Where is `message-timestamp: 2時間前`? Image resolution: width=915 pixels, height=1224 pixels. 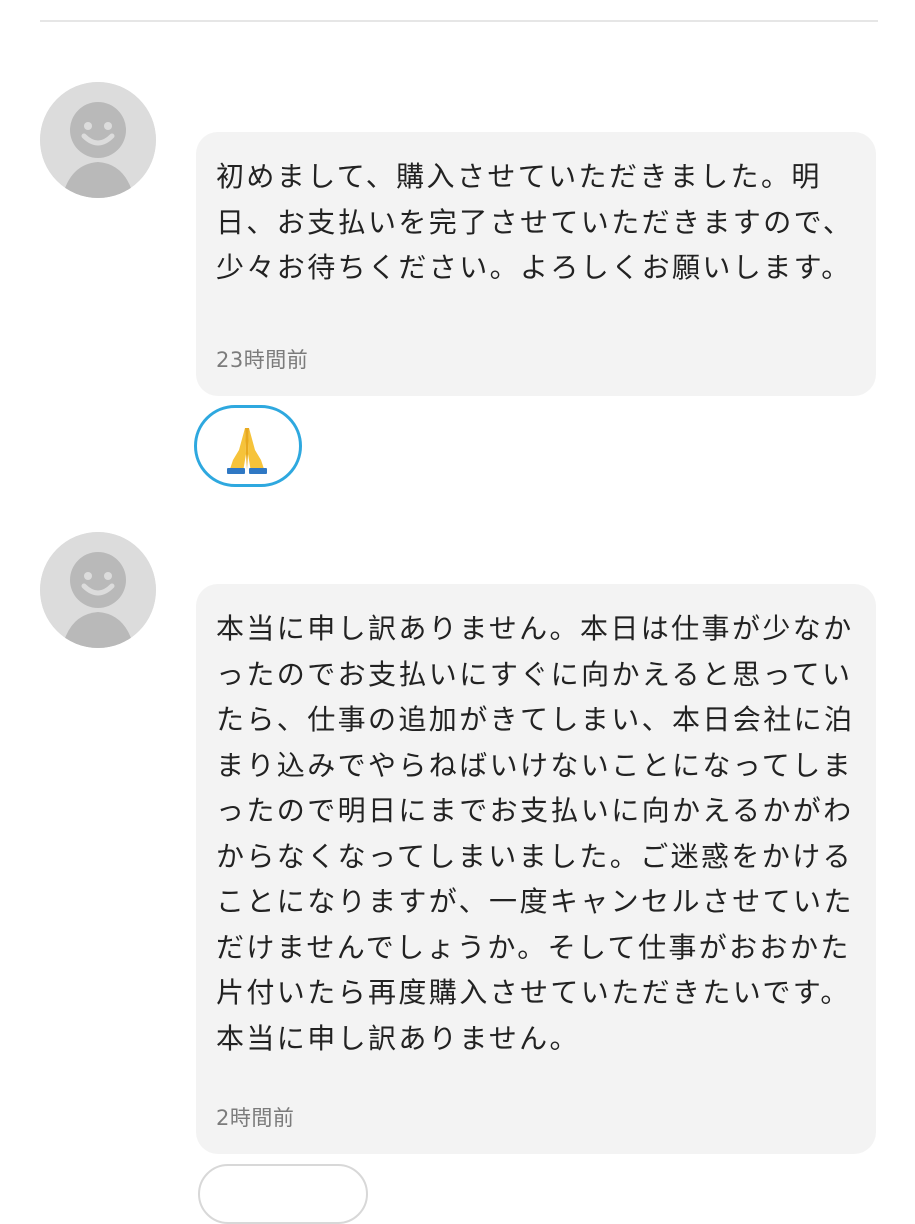 message-timestamp: 2時間前 is located at coordinates (255, 1118).